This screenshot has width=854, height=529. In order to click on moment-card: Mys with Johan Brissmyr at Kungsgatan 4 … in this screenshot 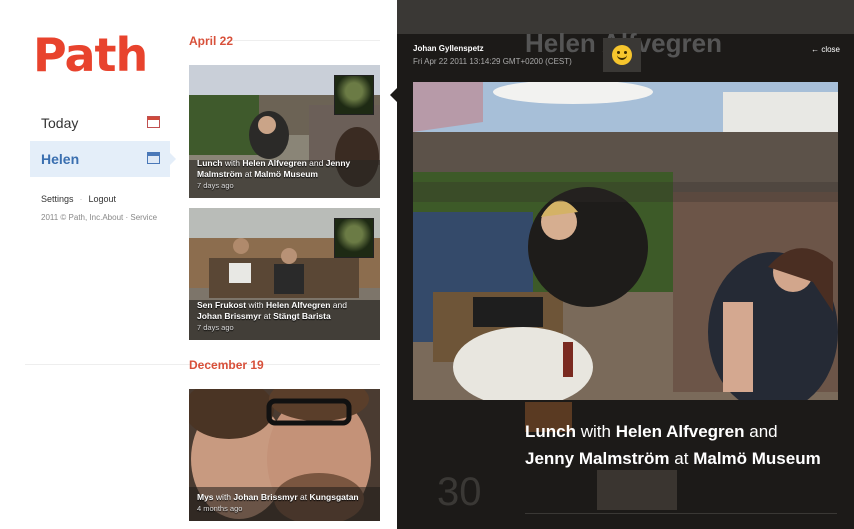, I will do `click(284, 455)`.